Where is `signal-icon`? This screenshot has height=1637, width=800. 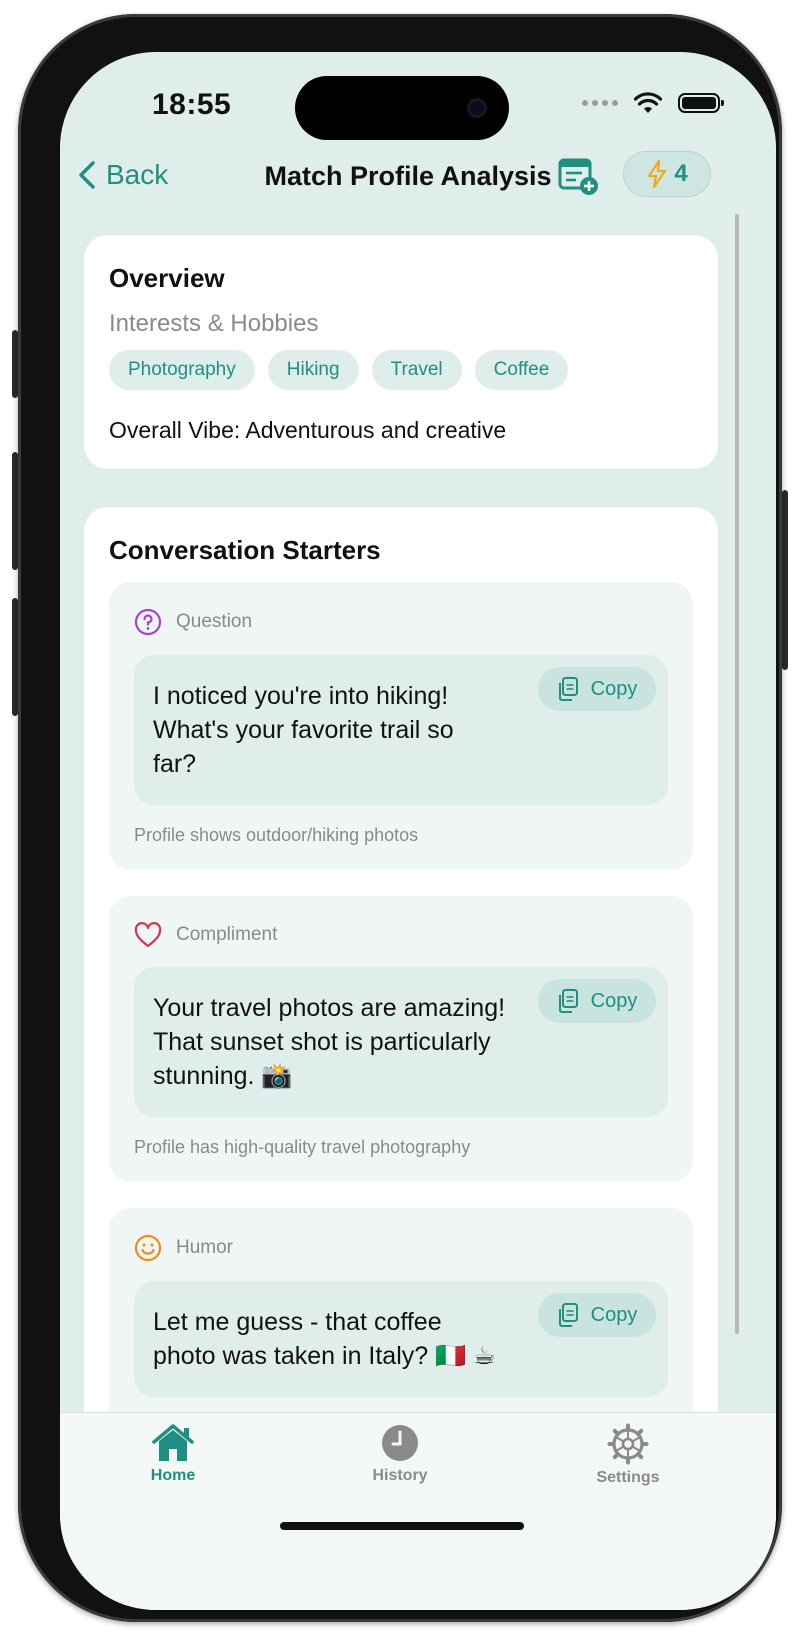 signal-icon is located at coordinates (600, 103).